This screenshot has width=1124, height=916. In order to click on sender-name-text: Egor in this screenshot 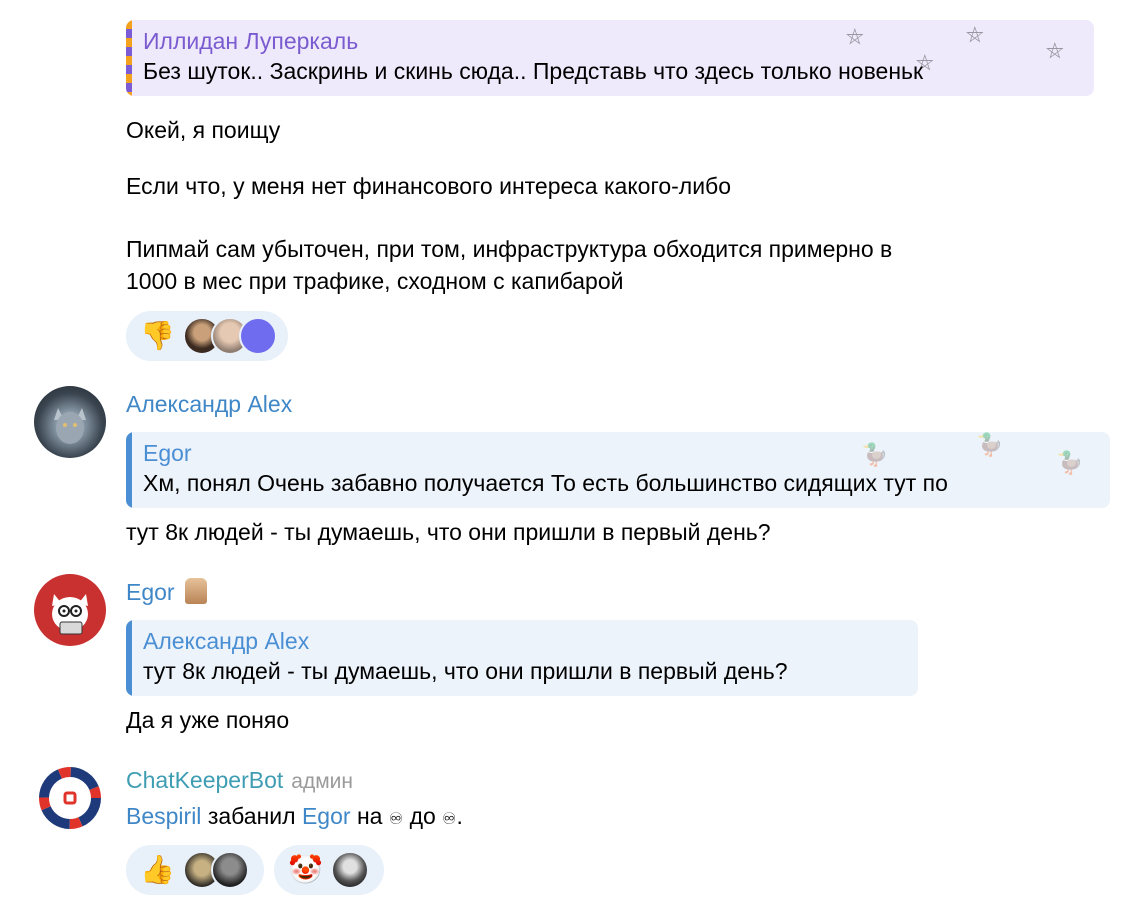, I will do `click(150, 592)`.